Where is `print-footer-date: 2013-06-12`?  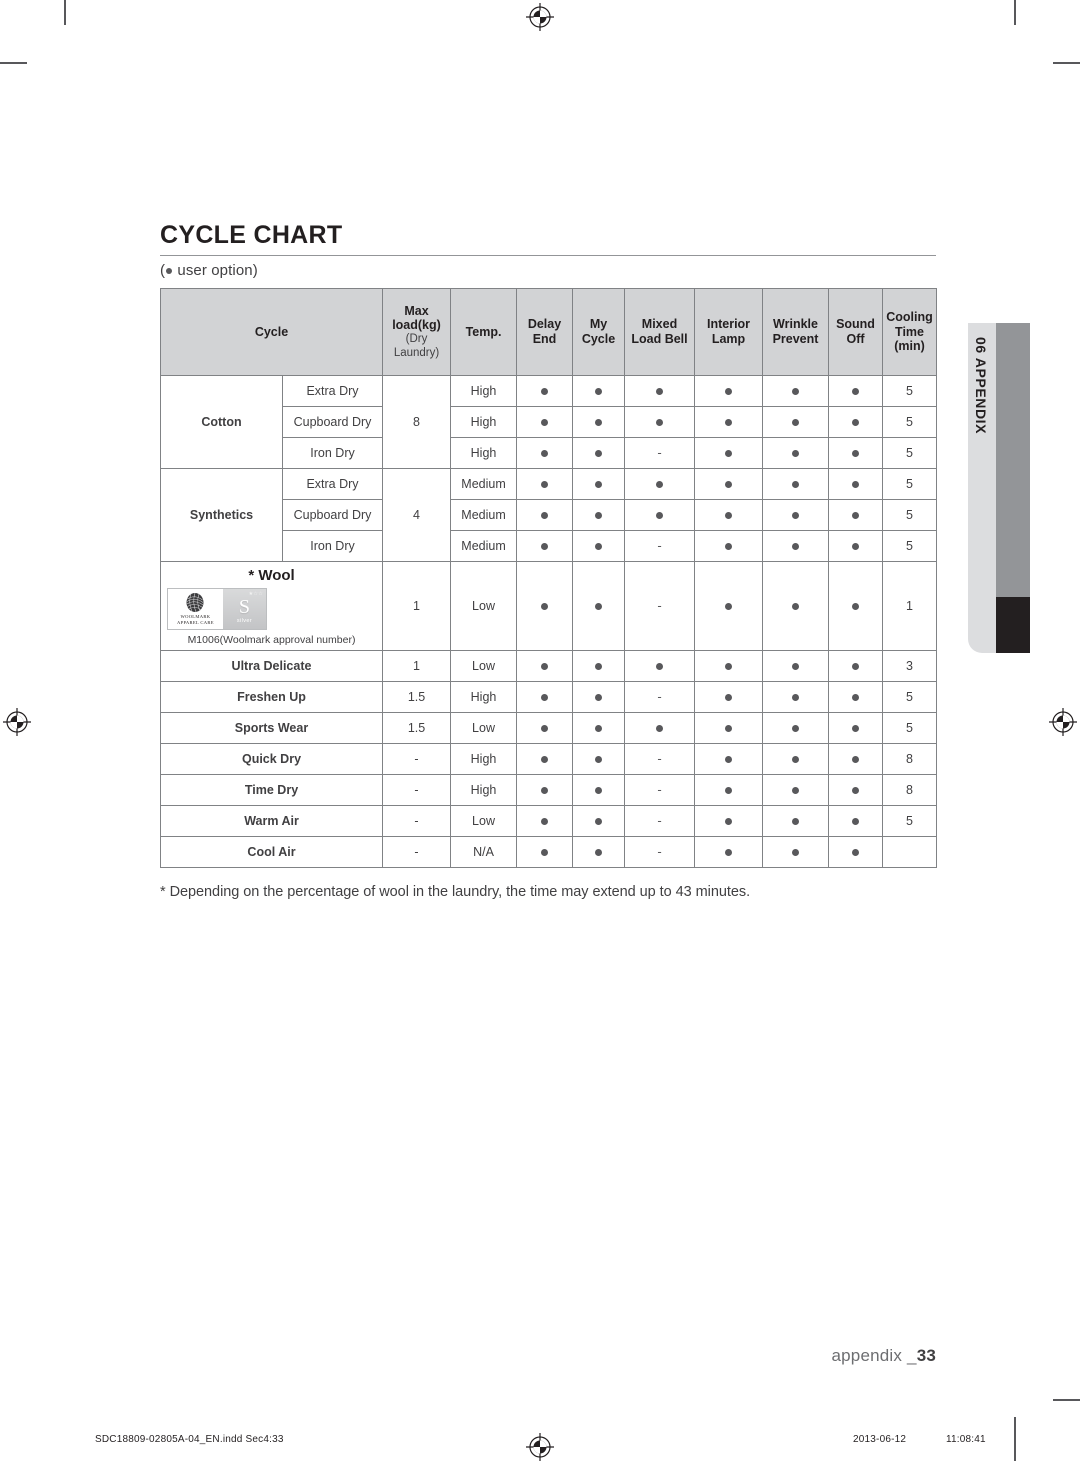
print-footer-date: 2013-06-12 is located at coordinates (880, 1439).